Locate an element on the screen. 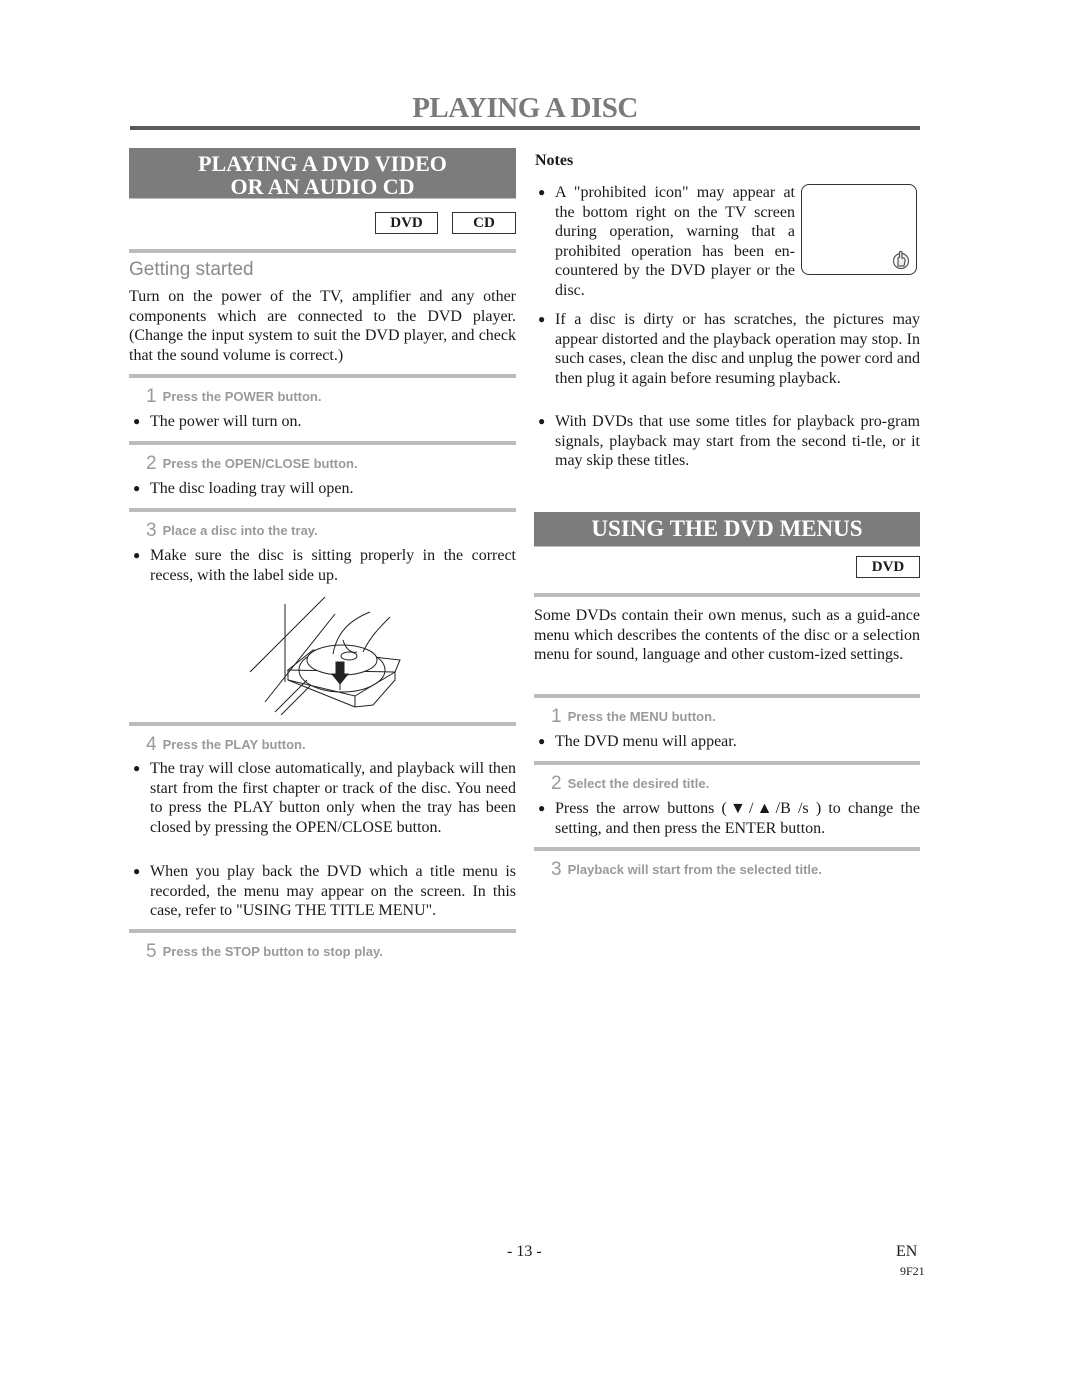 The image size is (1080, 1397). notes-label: Notes is located at coordinates (554, 160).